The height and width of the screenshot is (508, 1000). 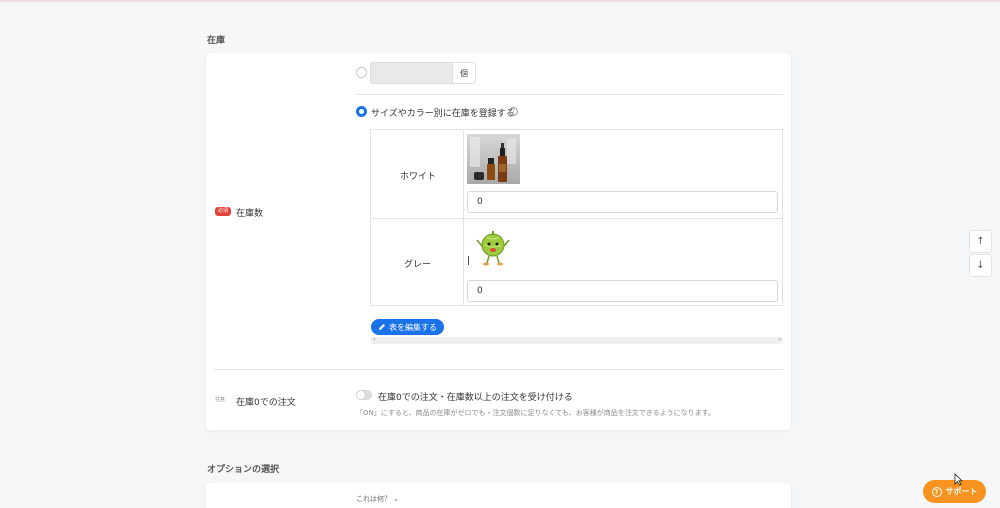 I want to click on table-horizontal-scrollbar: ‹ ›, so click(x=577, y=340).